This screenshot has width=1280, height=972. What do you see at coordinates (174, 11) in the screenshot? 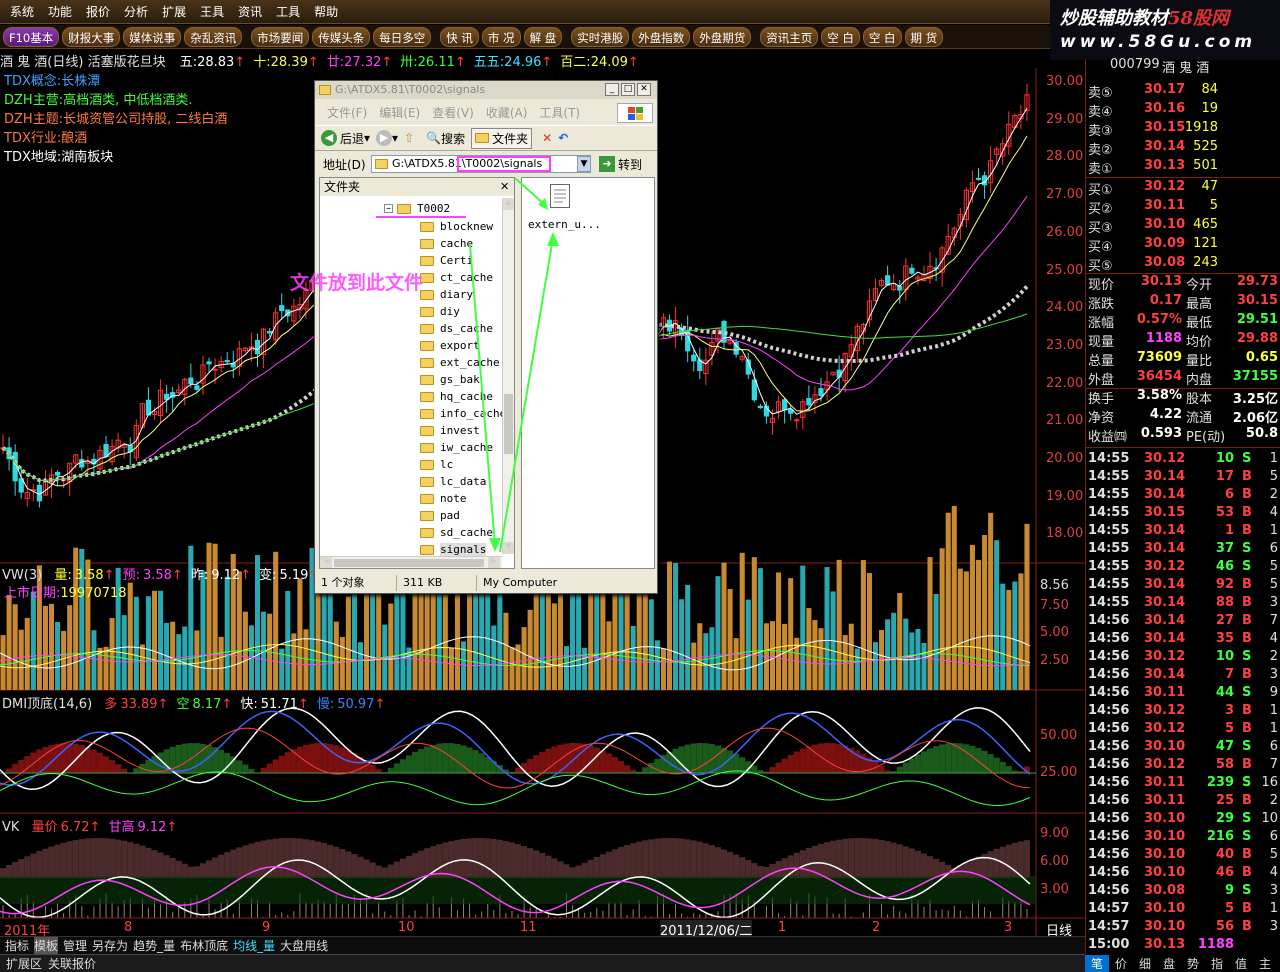
I see `menu-item: 扩展` at bounding box center [174, 11].